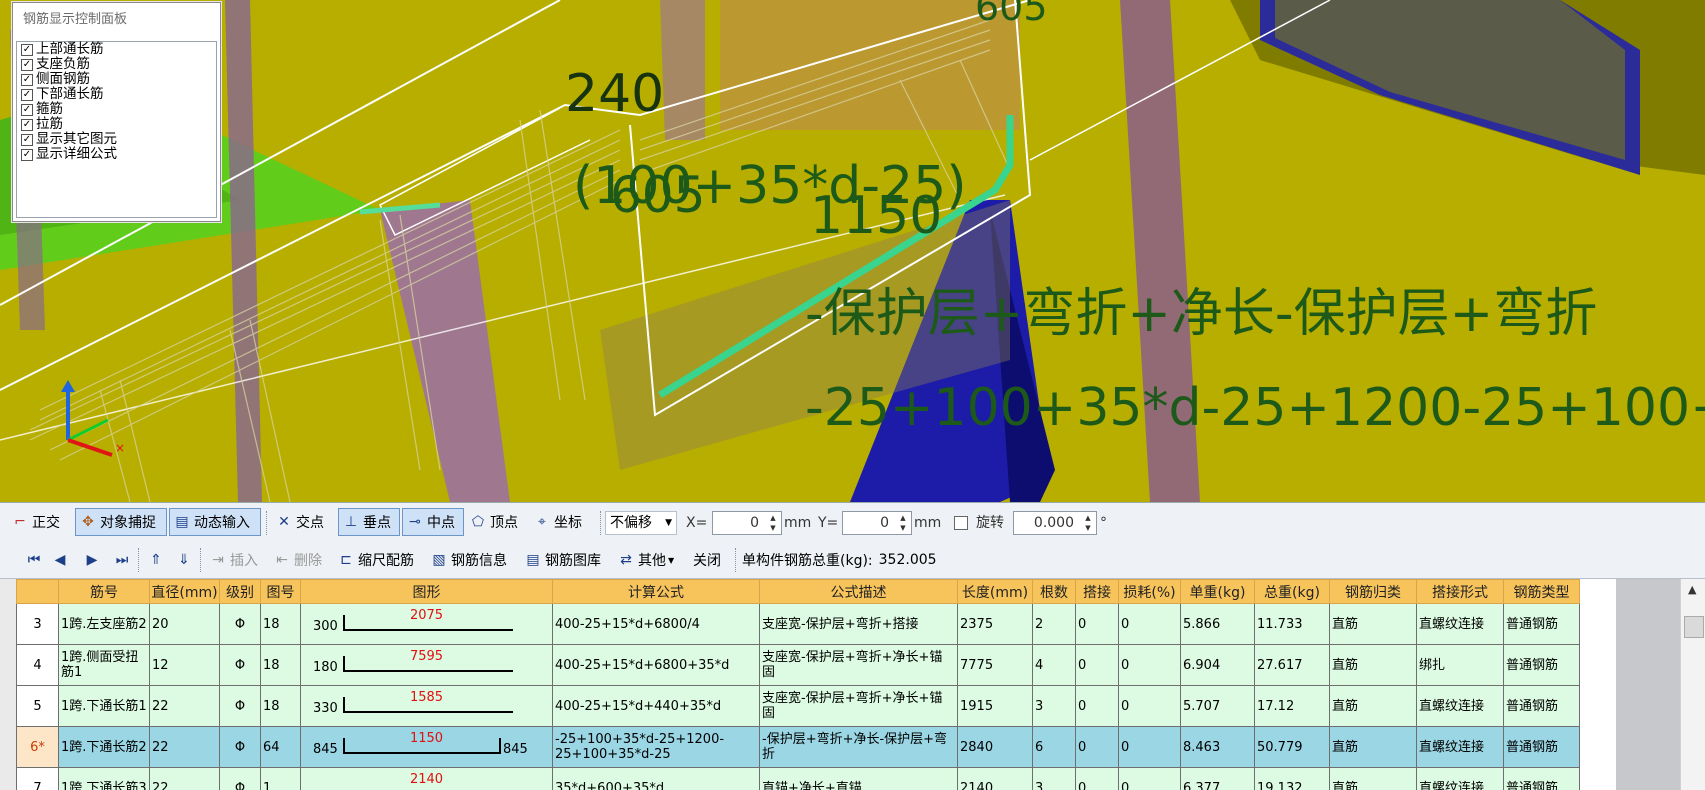 The width and height of the screenshot is (1705, 790). I want to click on column-header: 直径(mm), so click(184, 591).